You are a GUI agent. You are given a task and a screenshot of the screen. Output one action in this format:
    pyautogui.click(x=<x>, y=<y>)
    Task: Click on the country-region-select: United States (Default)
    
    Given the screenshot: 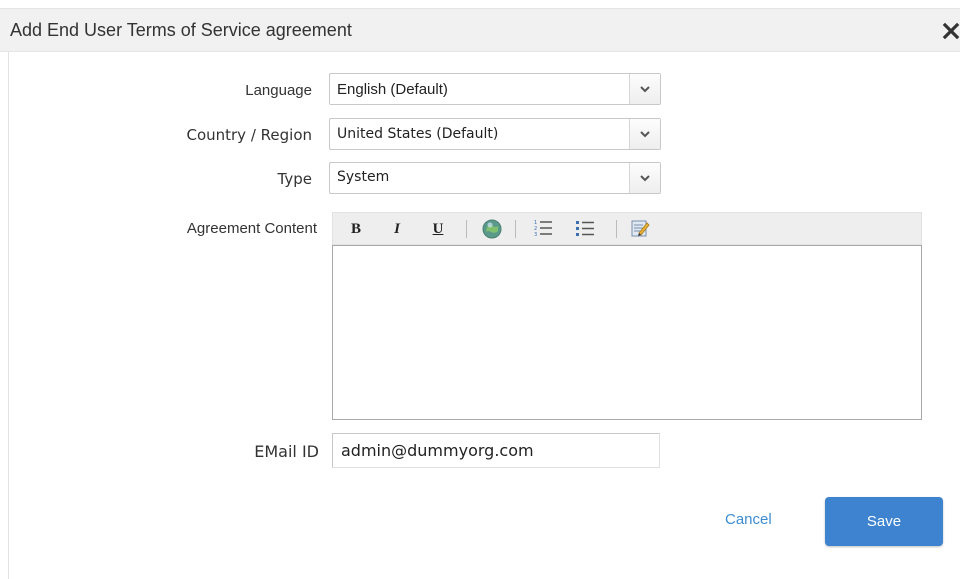 What is the action you would take?
    pyautogui.click(x=495, y=134)
    